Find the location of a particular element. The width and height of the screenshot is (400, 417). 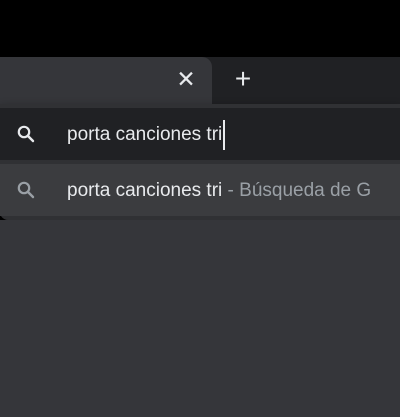

close-tab-button: ✕ is located at coordinates (186, 79).